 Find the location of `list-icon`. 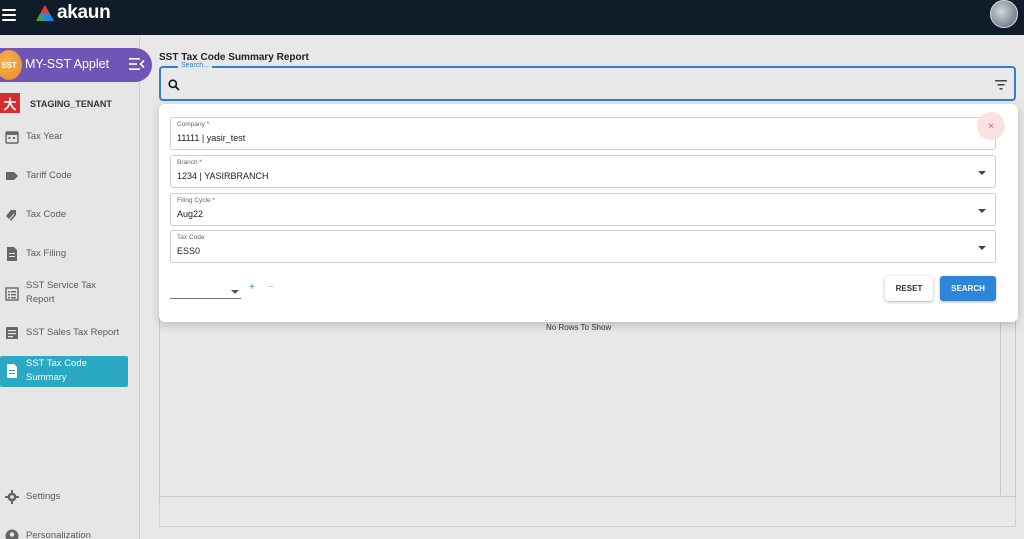

list-icon is located at coordinates (12, 294).